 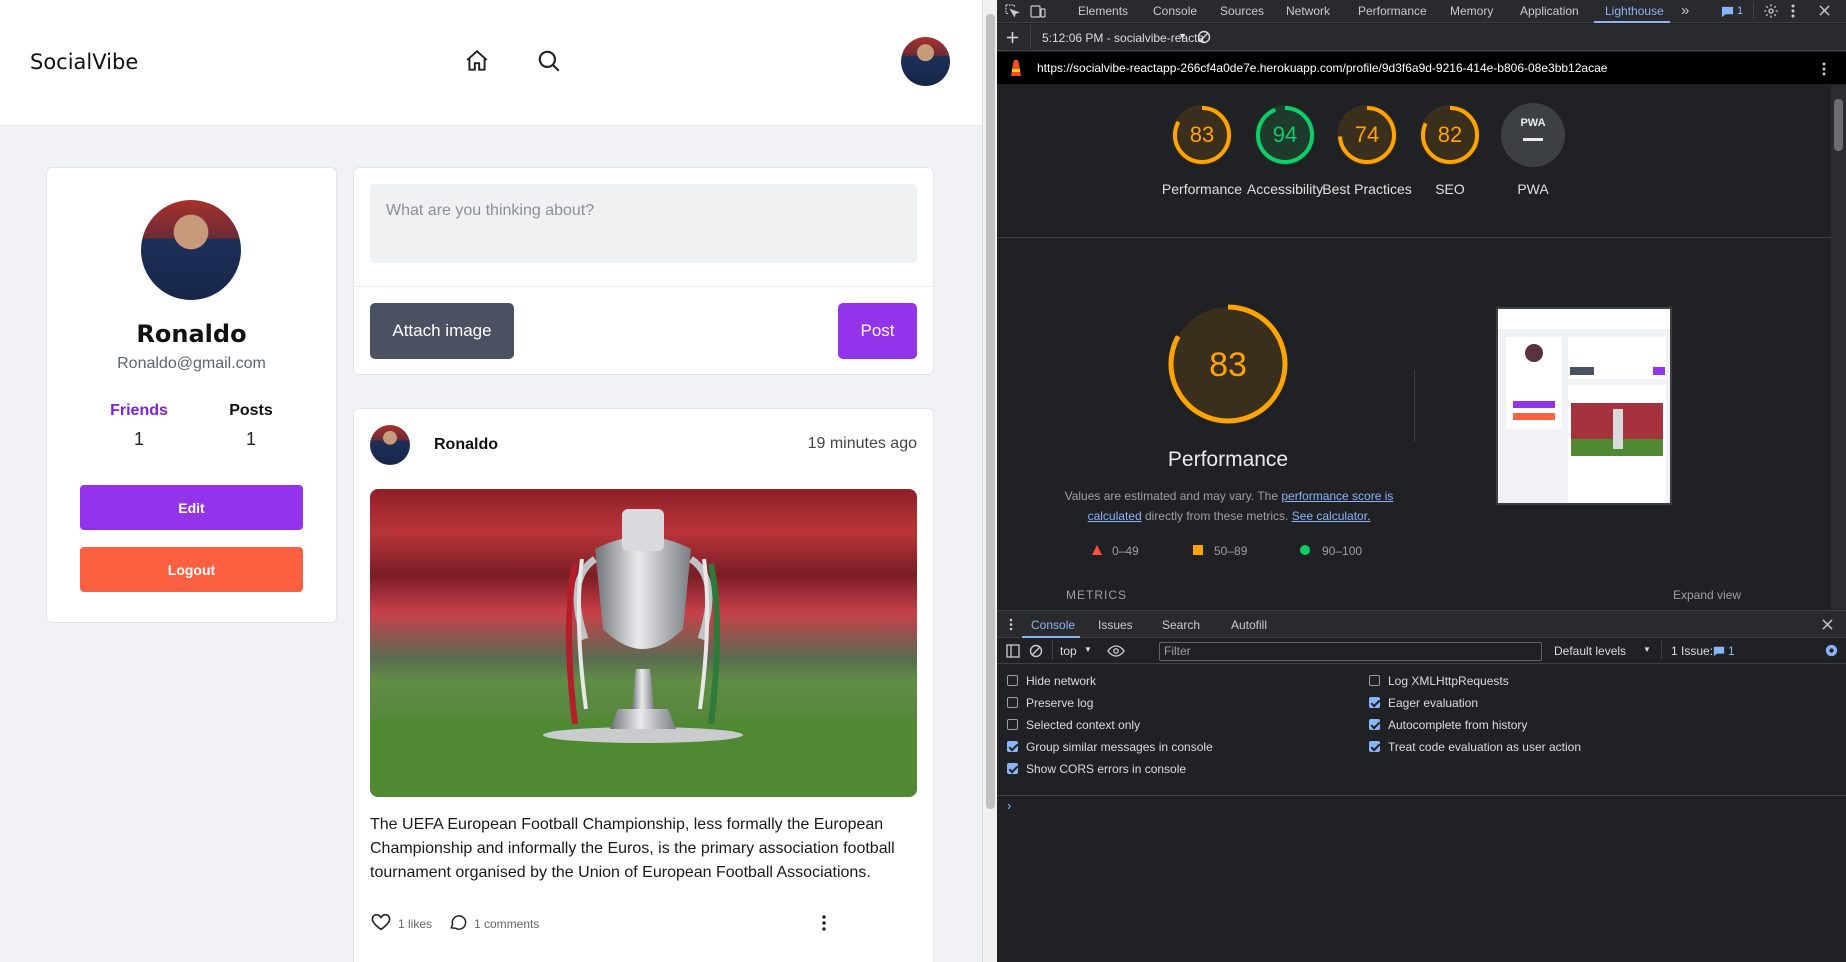 I want to click on see-calculator-link: See calculator., so click(x=1331, y=516).